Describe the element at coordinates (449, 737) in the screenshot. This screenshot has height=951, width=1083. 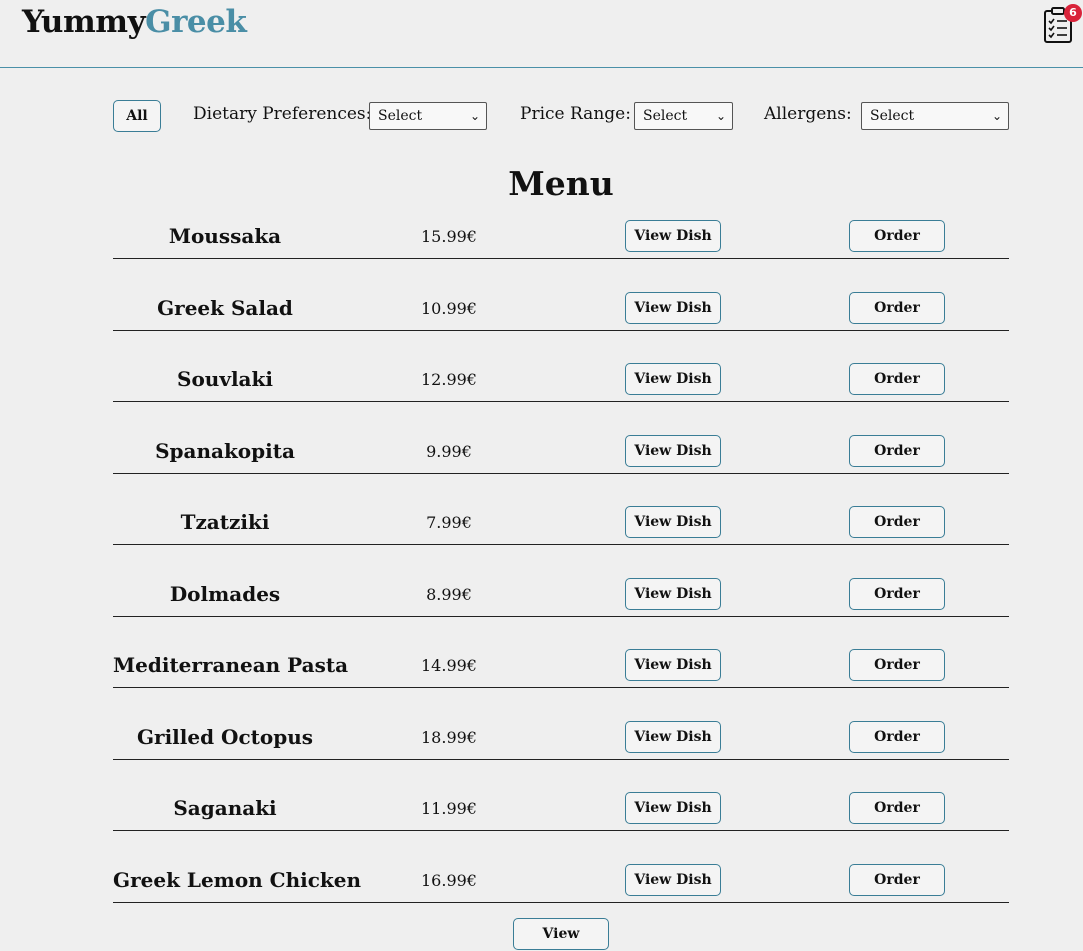
I see `dish-price: 18.99€` at that location.